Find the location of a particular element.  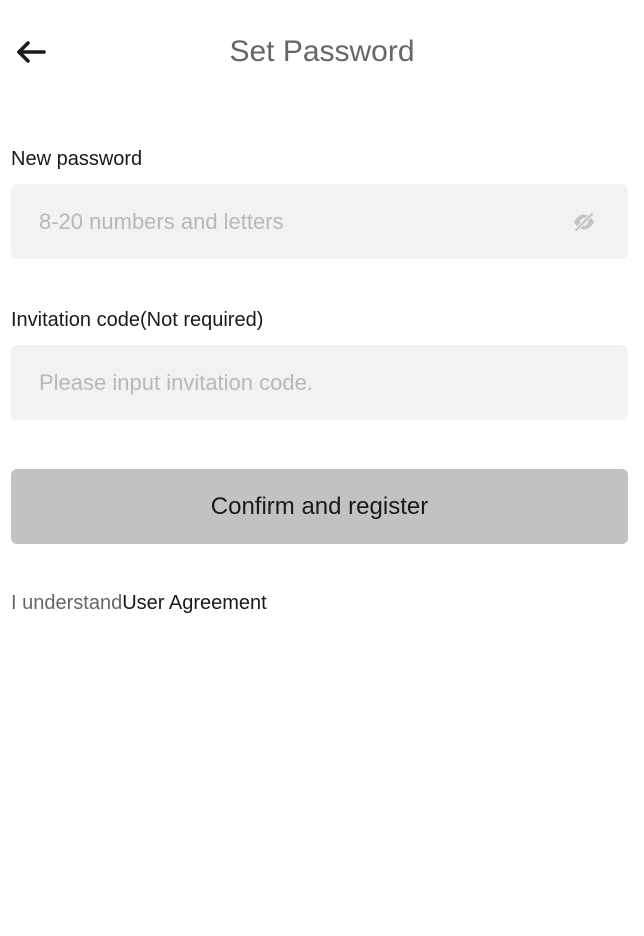

new-password-input is located at coordinates (299, 221).